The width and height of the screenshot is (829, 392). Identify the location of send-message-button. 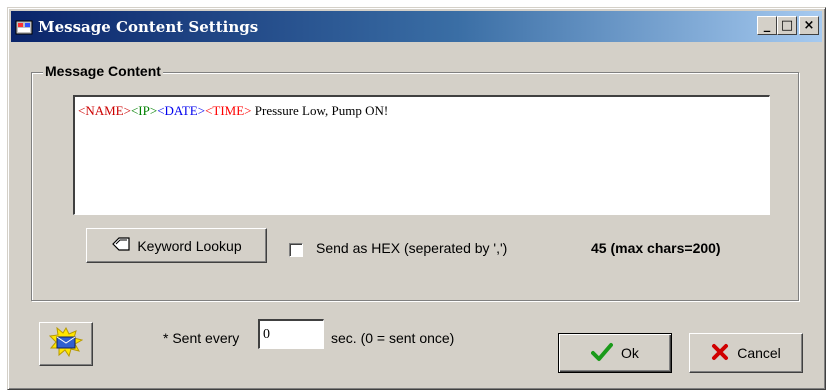
(66, 344).